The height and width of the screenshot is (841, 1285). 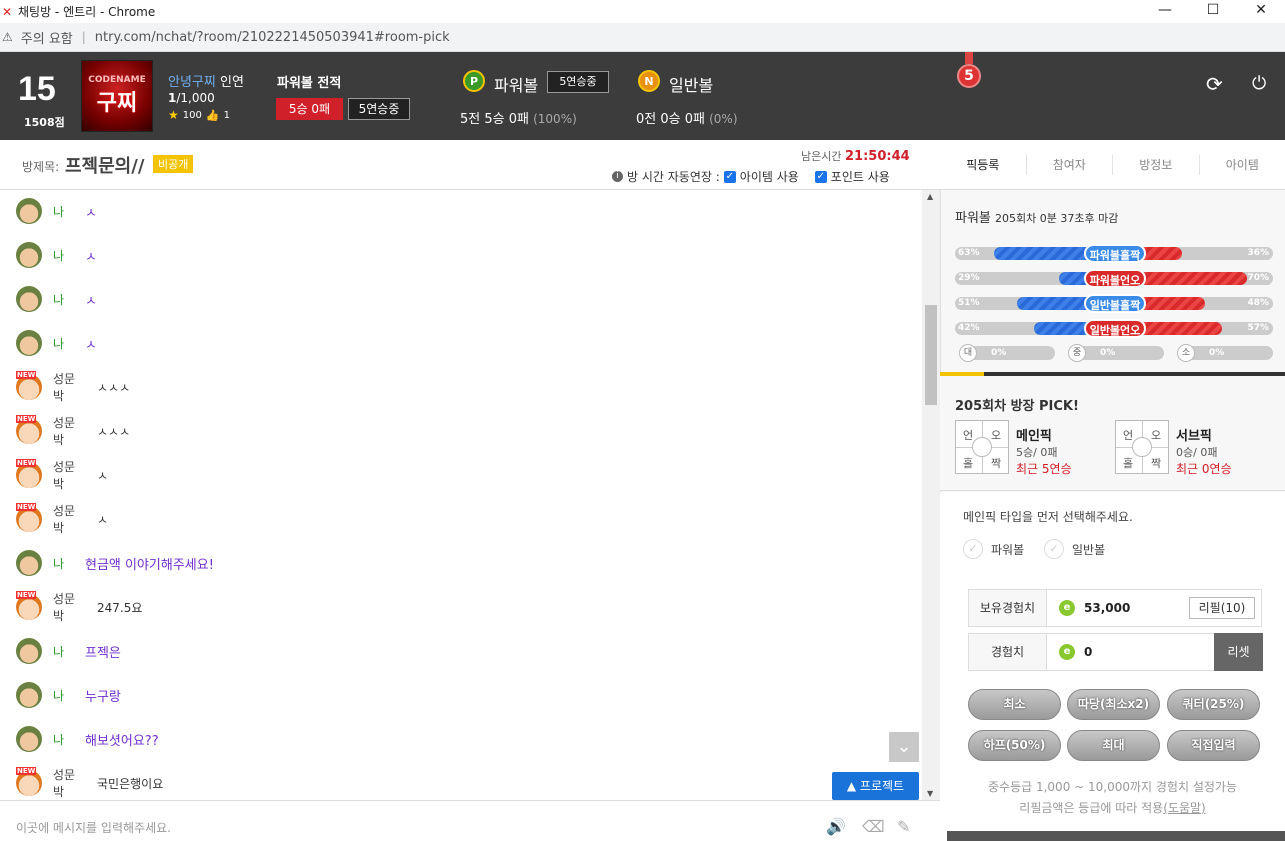 I want to click on warning-icon: ⚠, so click(x=7, y=37).